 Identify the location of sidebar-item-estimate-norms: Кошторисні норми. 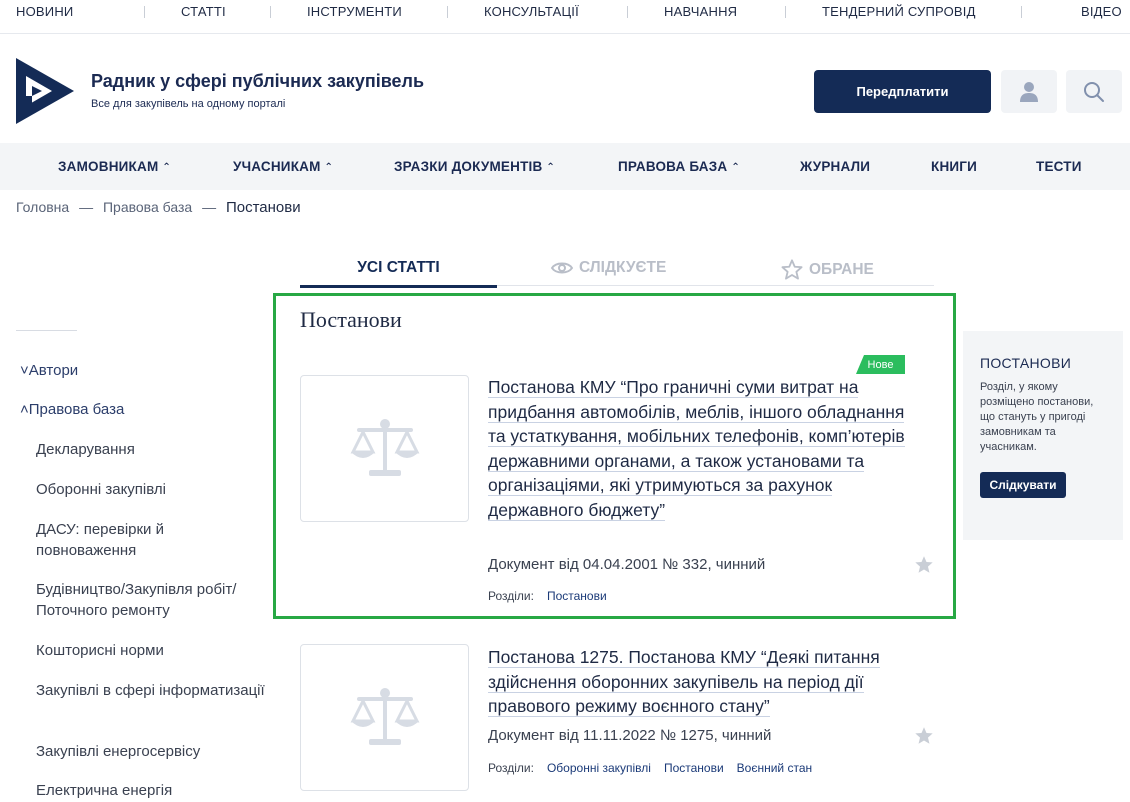
(152, 650).